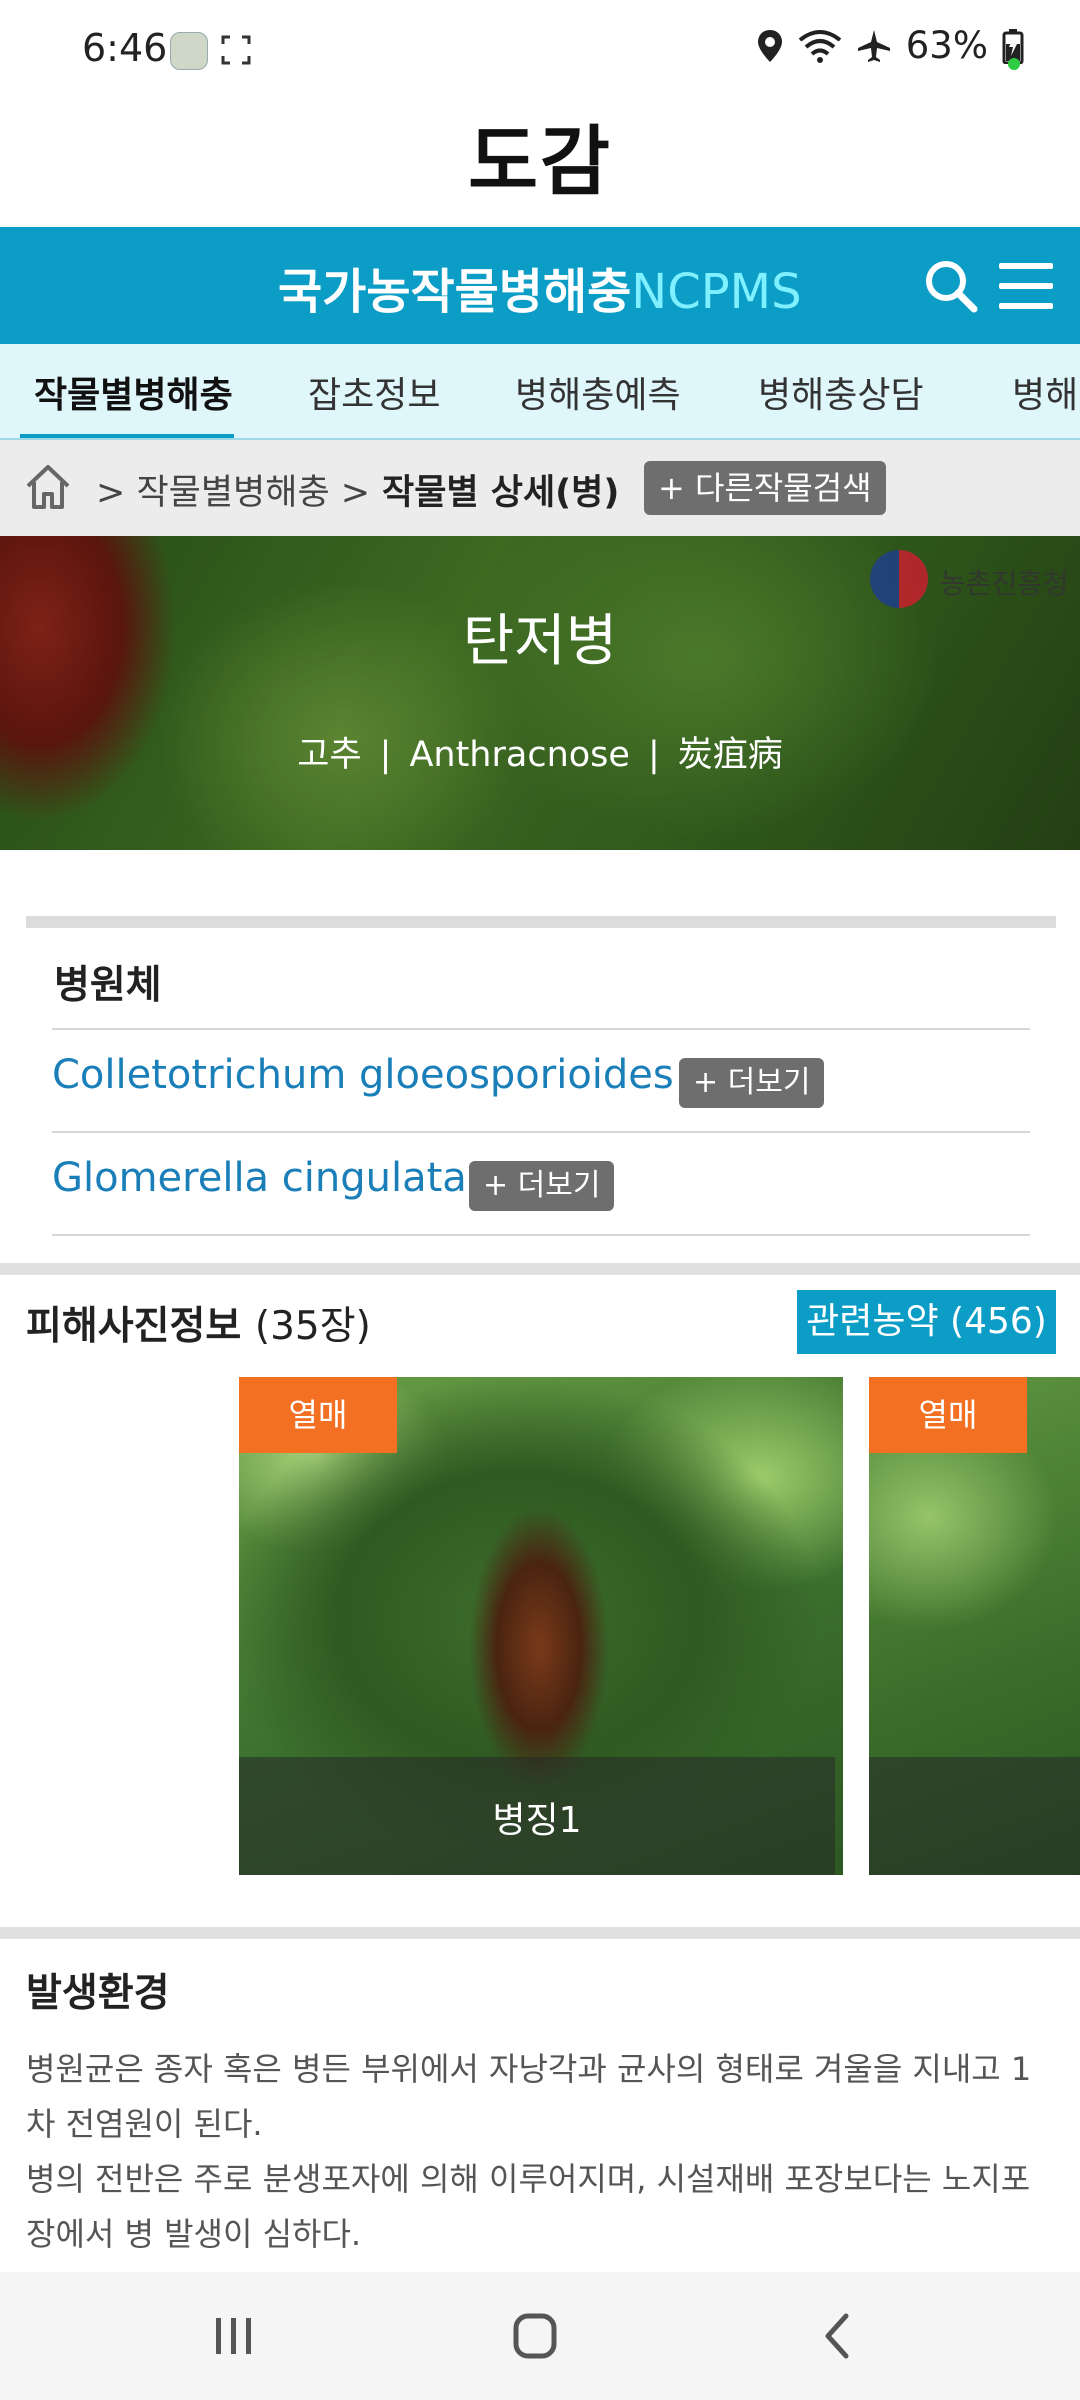 The width and height of the screenshot is (1080, 2400). What do you see at coordinates (1026, 286) in the screenshot?
I see `hamburger-menu-icon` at bounding box center [1026, 286].